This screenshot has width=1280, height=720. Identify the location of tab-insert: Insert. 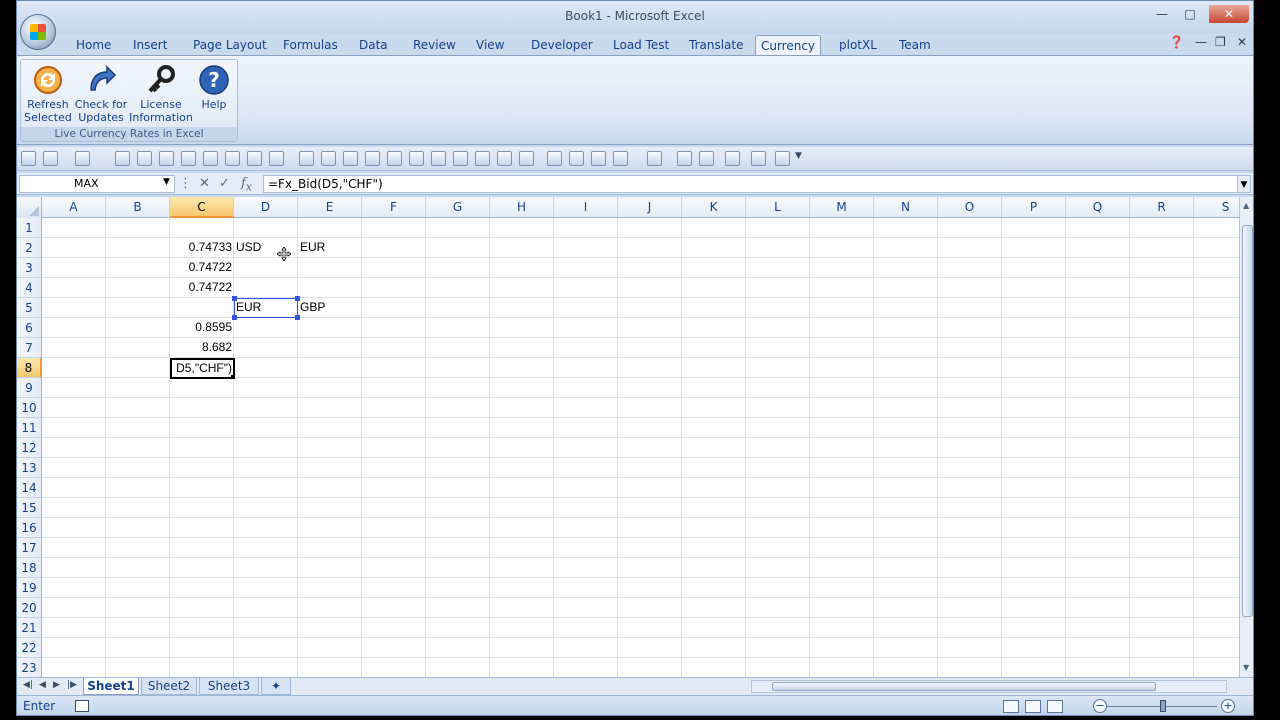
(150, 45).